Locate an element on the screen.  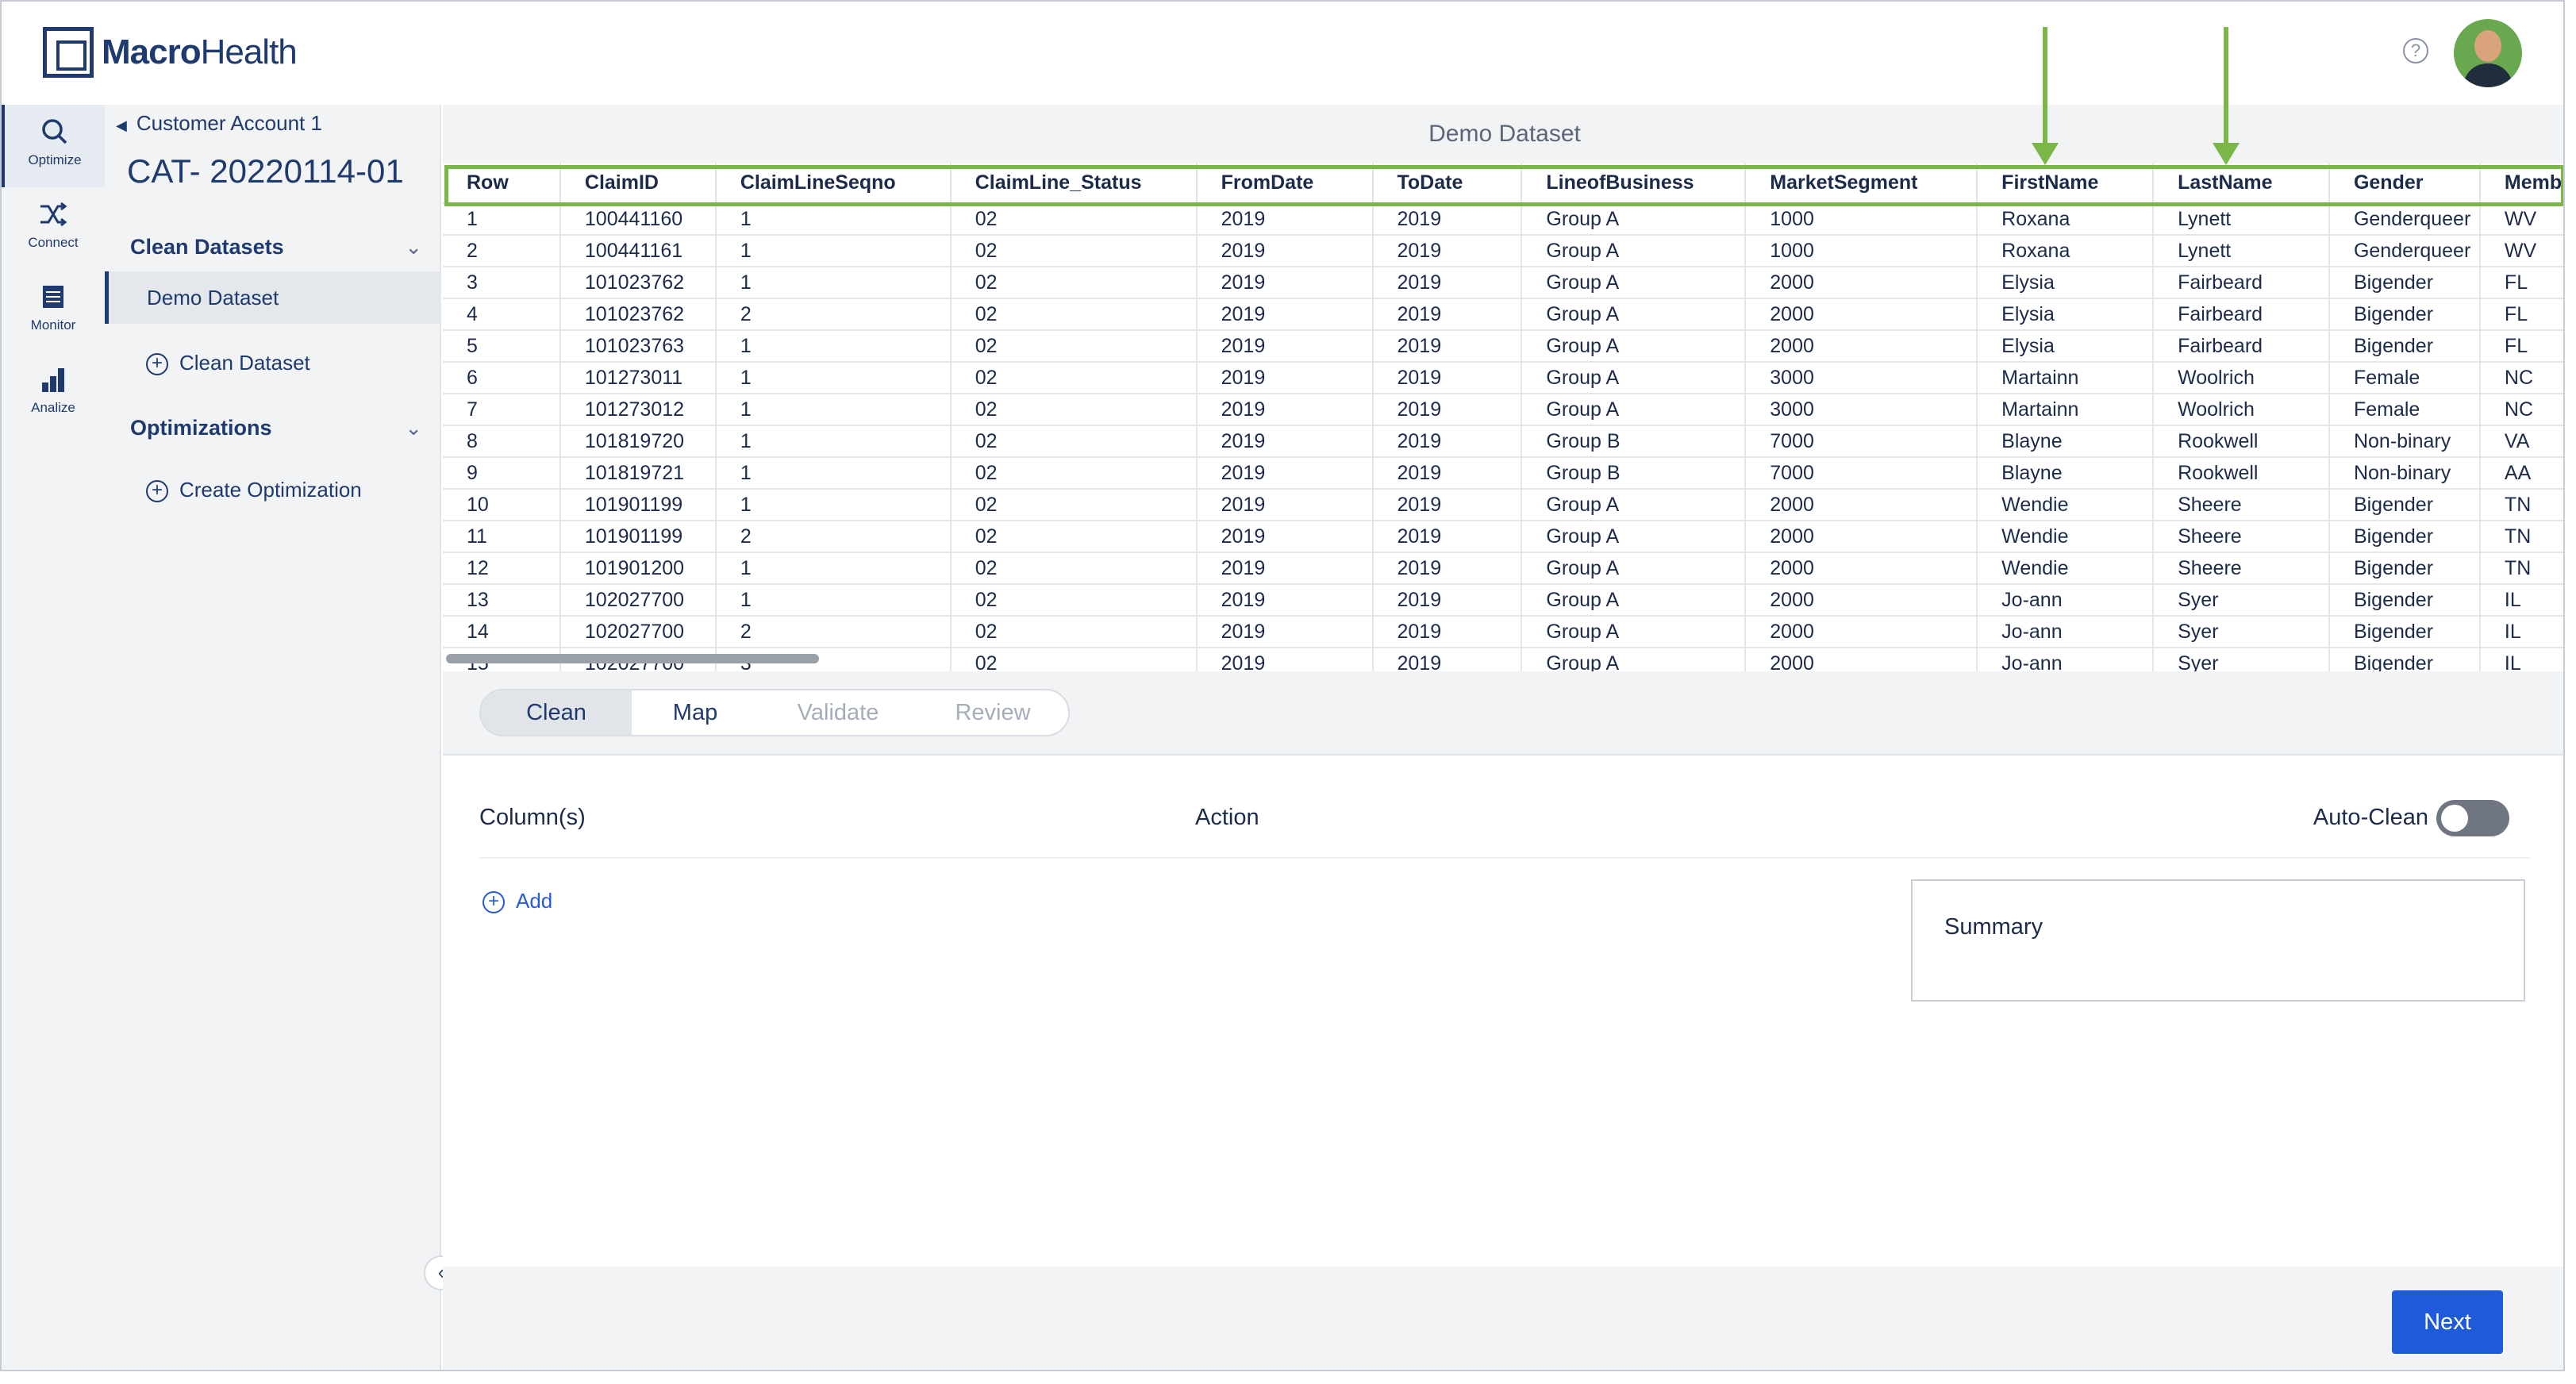
add-rule-button: + Add is located at coordinates (517, 901).